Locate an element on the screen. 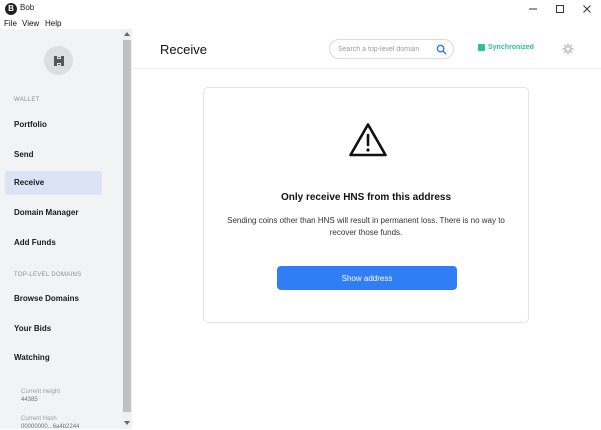  minimize-icon is located at coordinates (533, 9).